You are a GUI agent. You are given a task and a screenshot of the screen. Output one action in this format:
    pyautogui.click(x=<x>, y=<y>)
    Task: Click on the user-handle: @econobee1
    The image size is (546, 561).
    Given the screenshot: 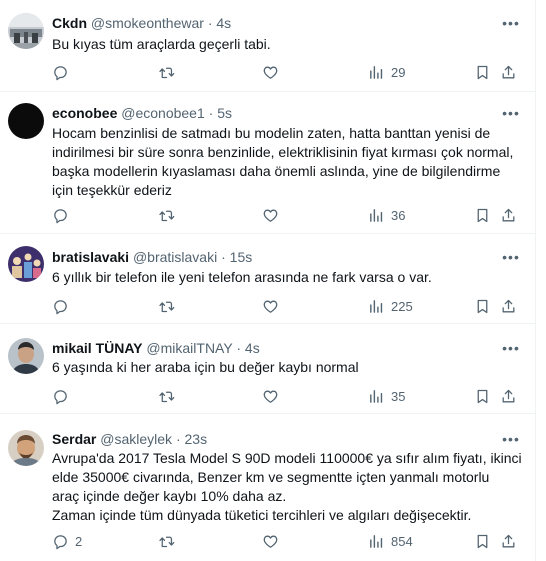 What is the action you would take?
    pyautogui.click(x=163, y=113)
    